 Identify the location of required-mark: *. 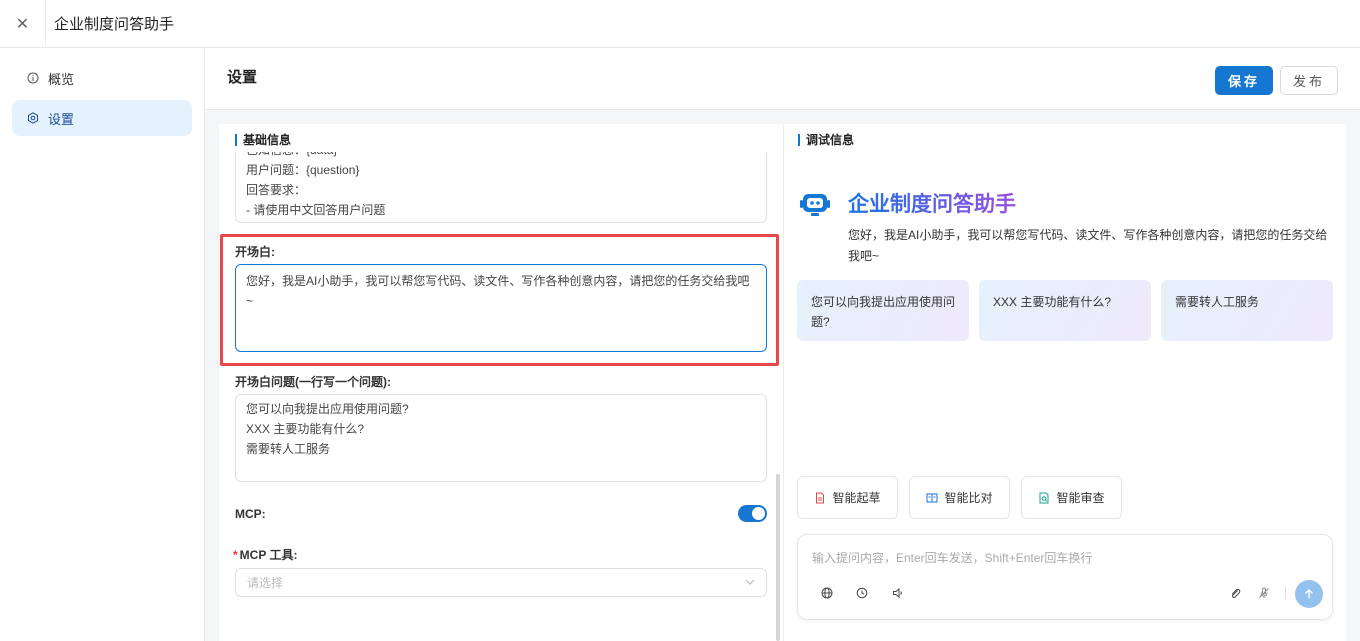
(235, 555).